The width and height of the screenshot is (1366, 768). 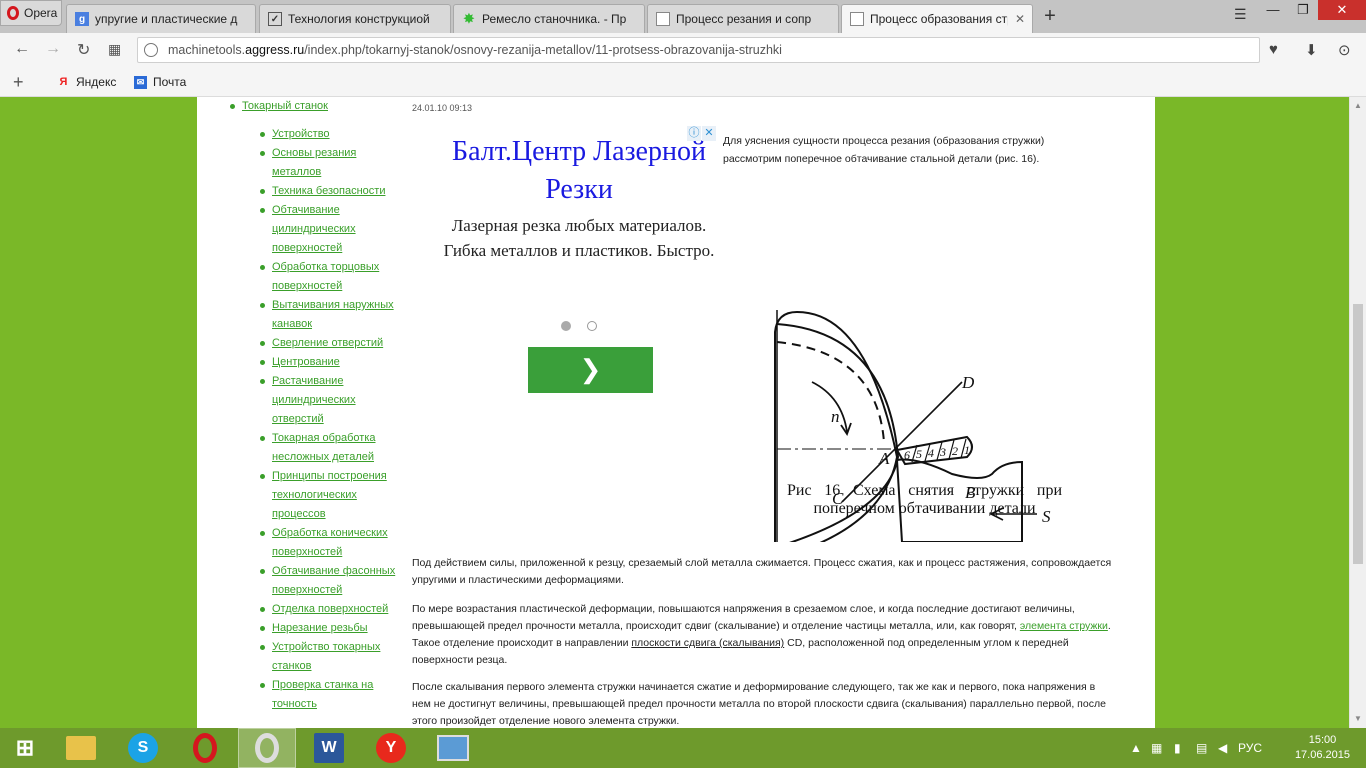 I want to click on chip-label-5: 5, so click(x=919, y=454).